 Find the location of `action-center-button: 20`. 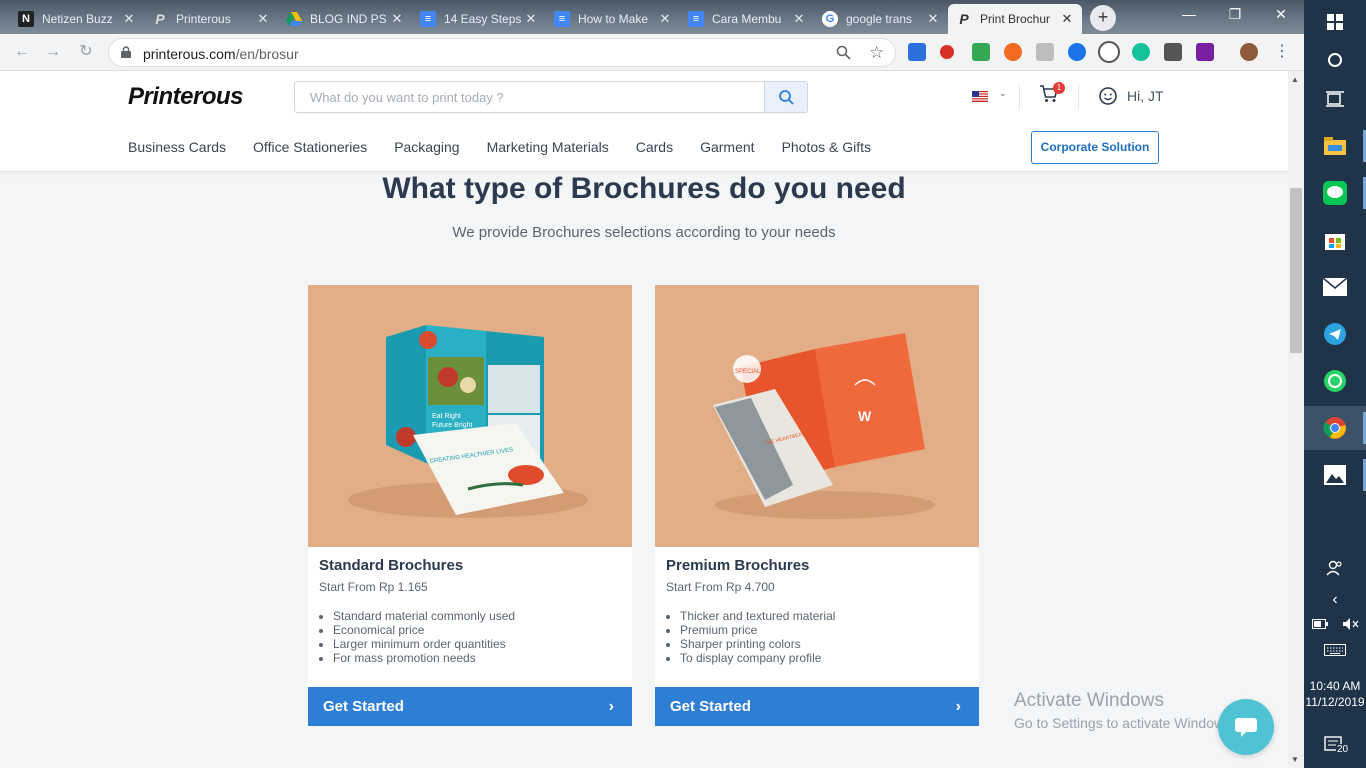

action-center-button: 20 is located at coordinates (1335, 746).